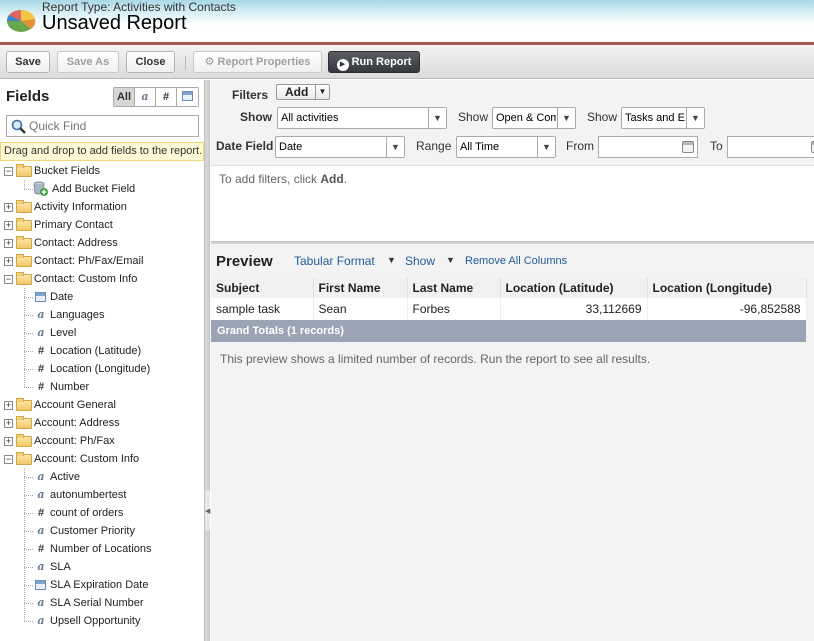  Describe the element at coordinates (111, 126) in the screenshot. I see `quick-find-input` at that location.